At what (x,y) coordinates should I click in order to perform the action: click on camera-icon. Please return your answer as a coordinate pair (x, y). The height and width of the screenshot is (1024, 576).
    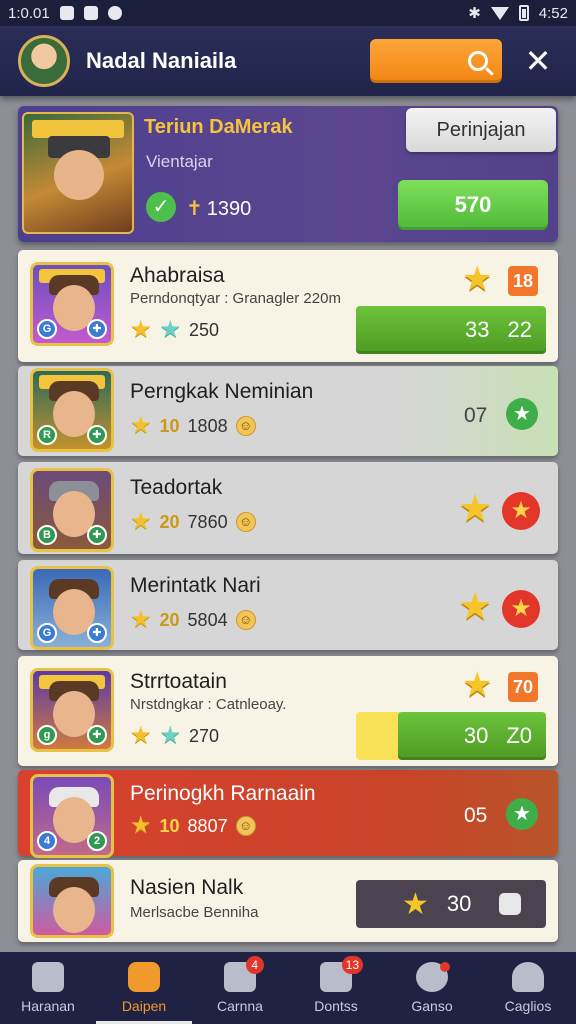
    Looking at the image, I should click on (90, 13).